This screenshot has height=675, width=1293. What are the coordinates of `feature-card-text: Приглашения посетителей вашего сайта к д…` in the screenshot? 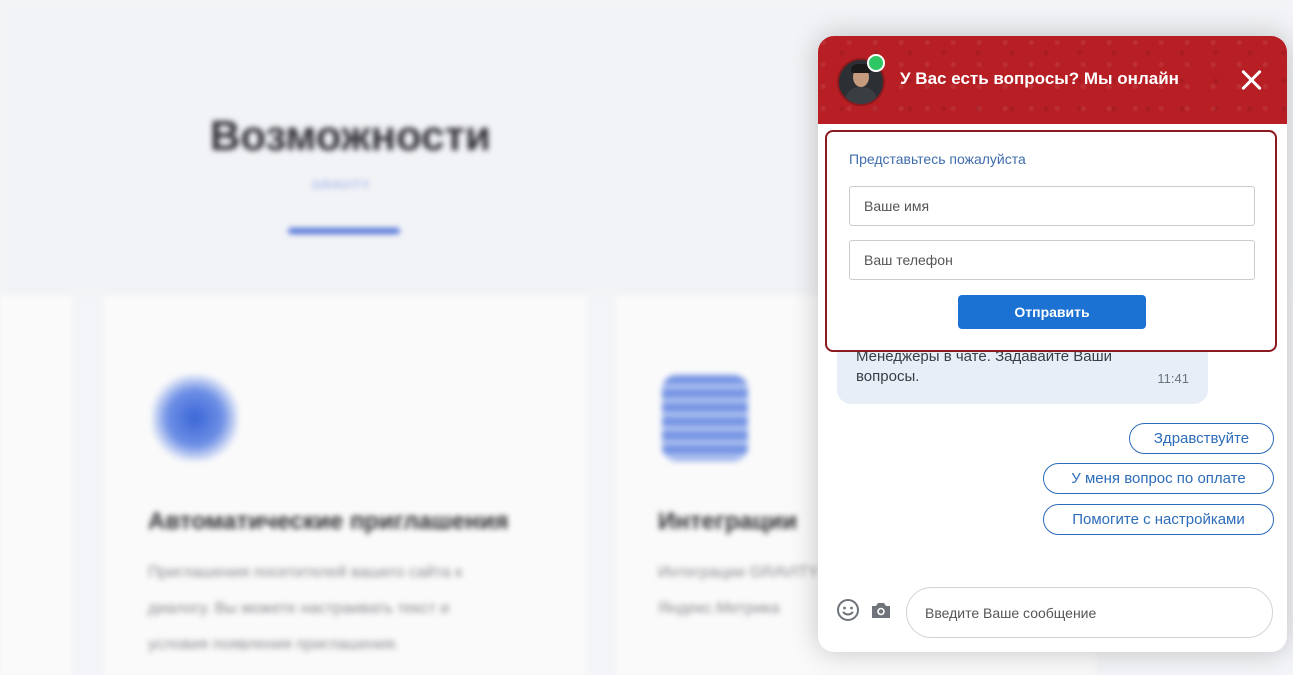 It's located at (305, 608).